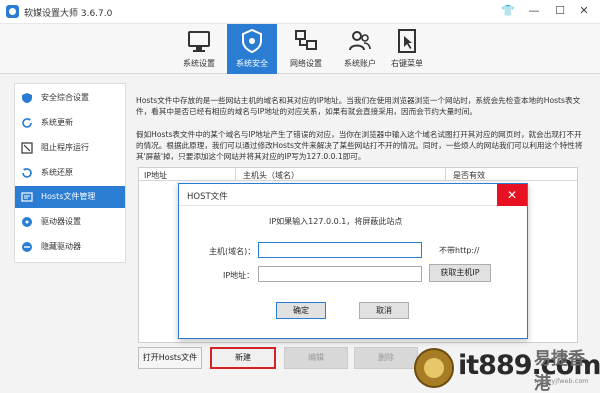 This screenshot has width=600, height=393. I want to click on tab-label: 系统账户, so click(360, 63).